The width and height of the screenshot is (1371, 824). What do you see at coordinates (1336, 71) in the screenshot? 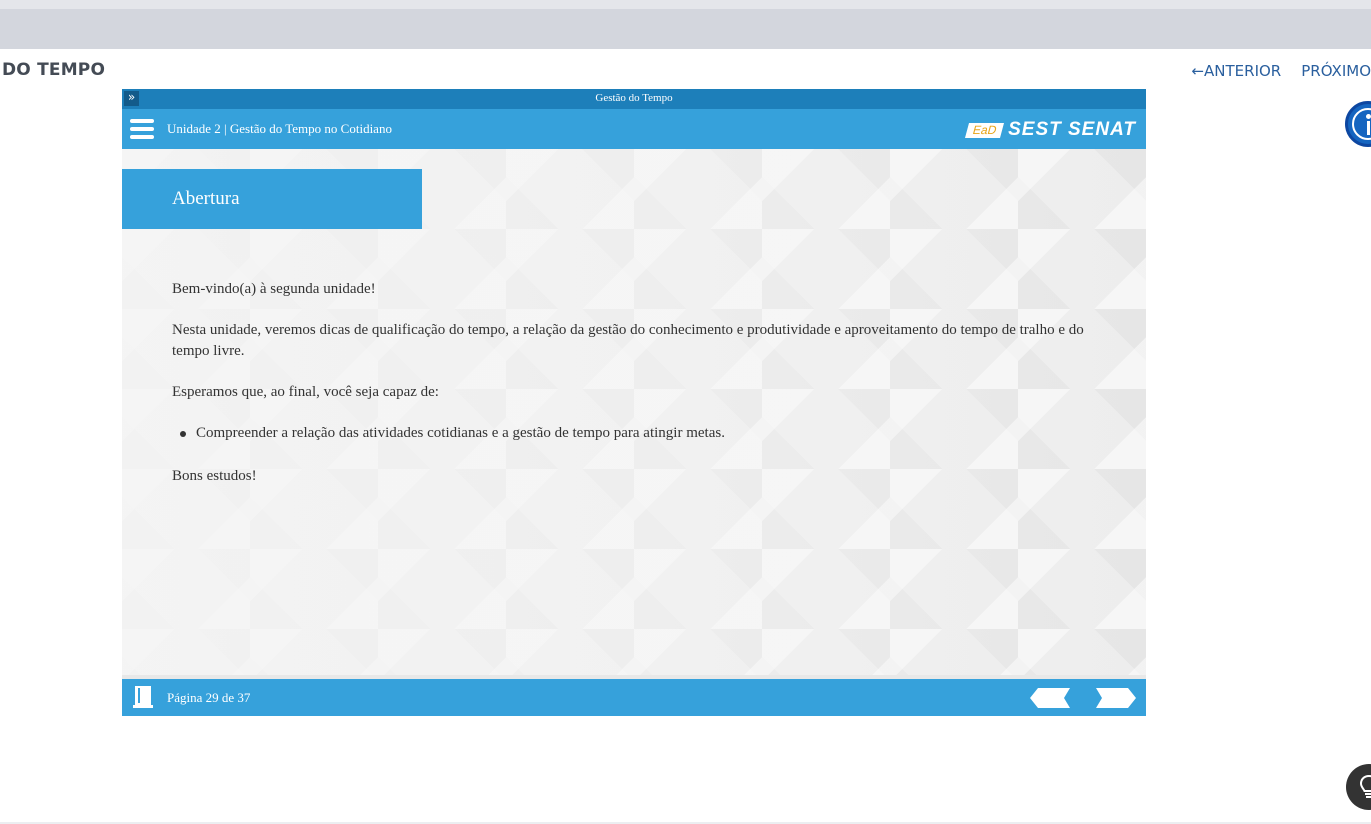
I see `proximo-link: PRÓXIMO` at bounding box center [1336, 71].